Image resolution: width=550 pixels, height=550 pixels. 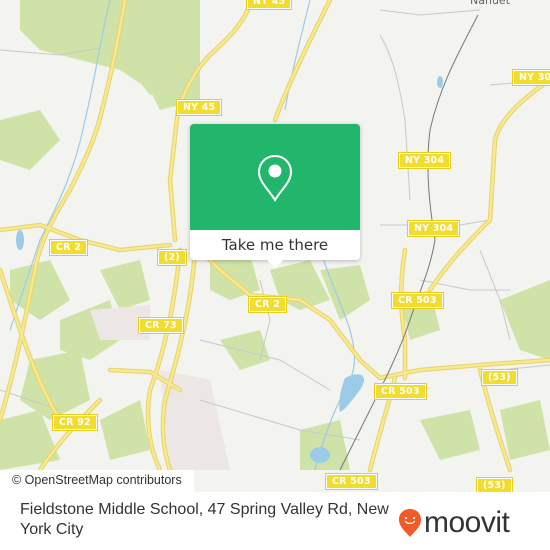 I want to click on road-shield: (2), so click(x=172, y=257).